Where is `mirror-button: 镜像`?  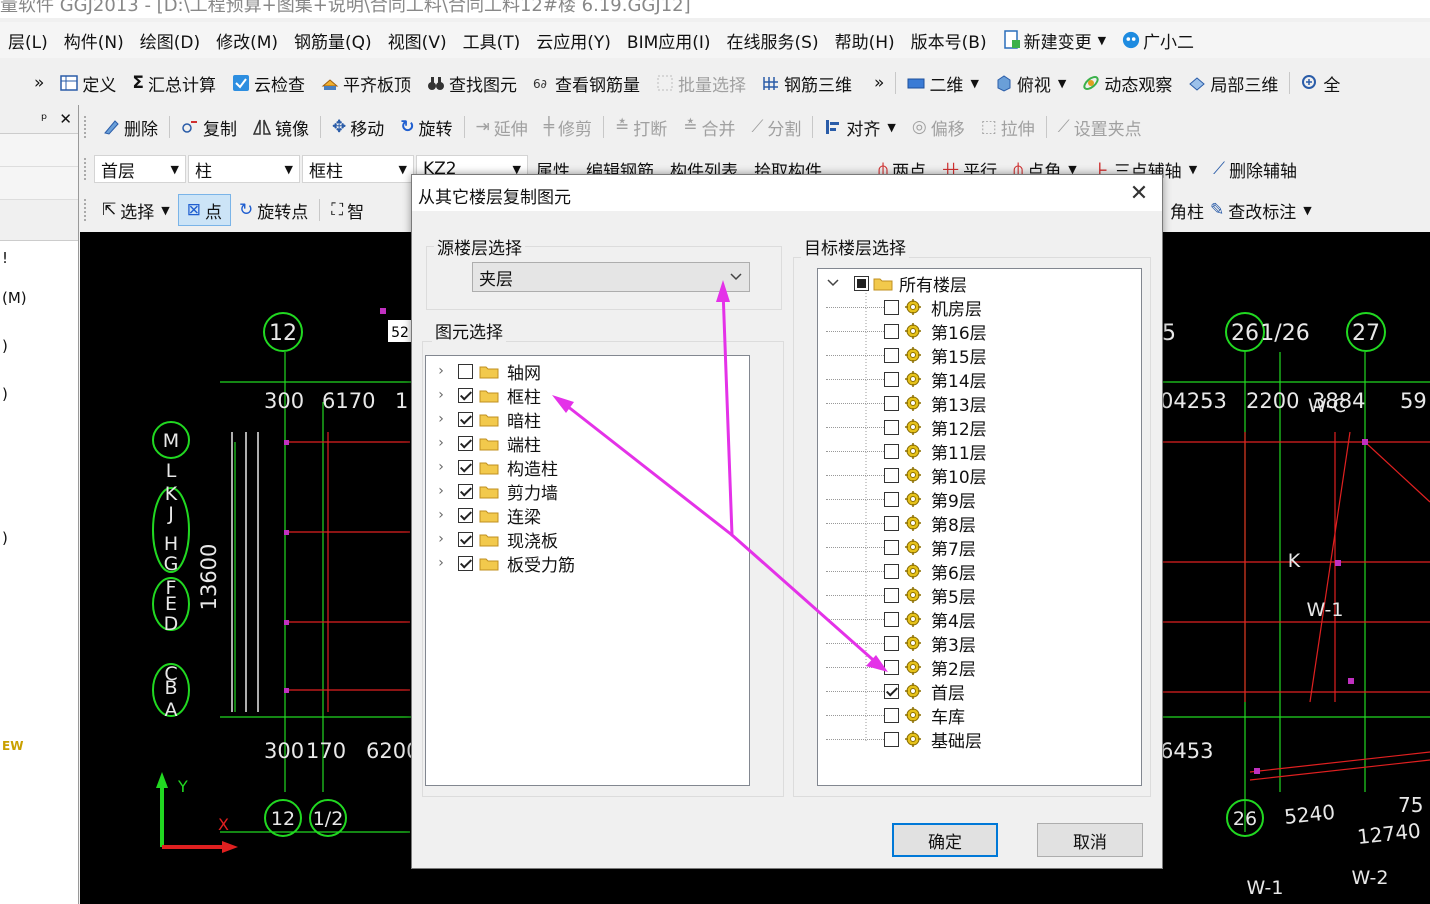 mirror-button: 镜像 is located at coordinates (281, 127).